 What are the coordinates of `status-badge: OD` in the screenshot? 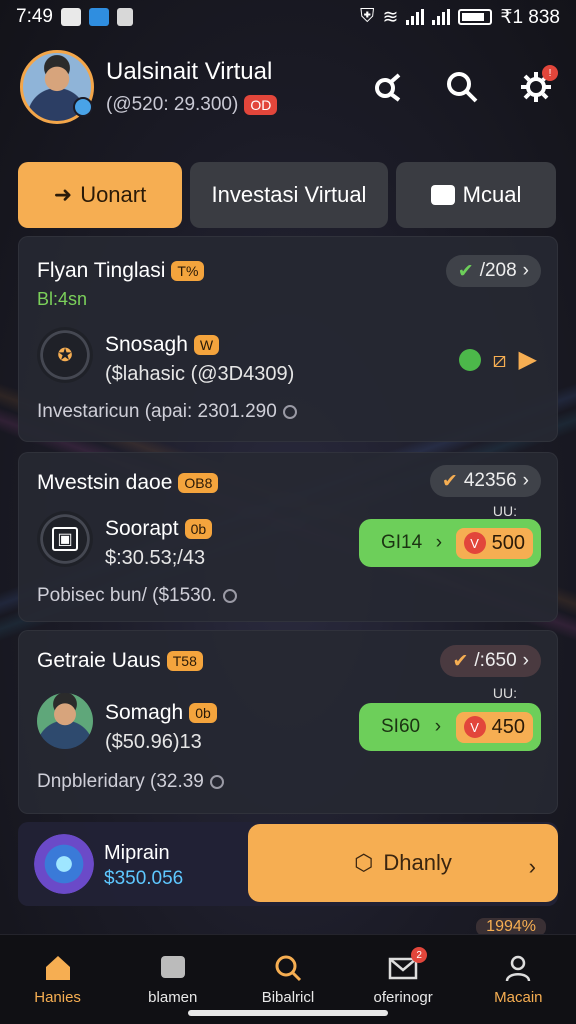 It's located at (261, 105).